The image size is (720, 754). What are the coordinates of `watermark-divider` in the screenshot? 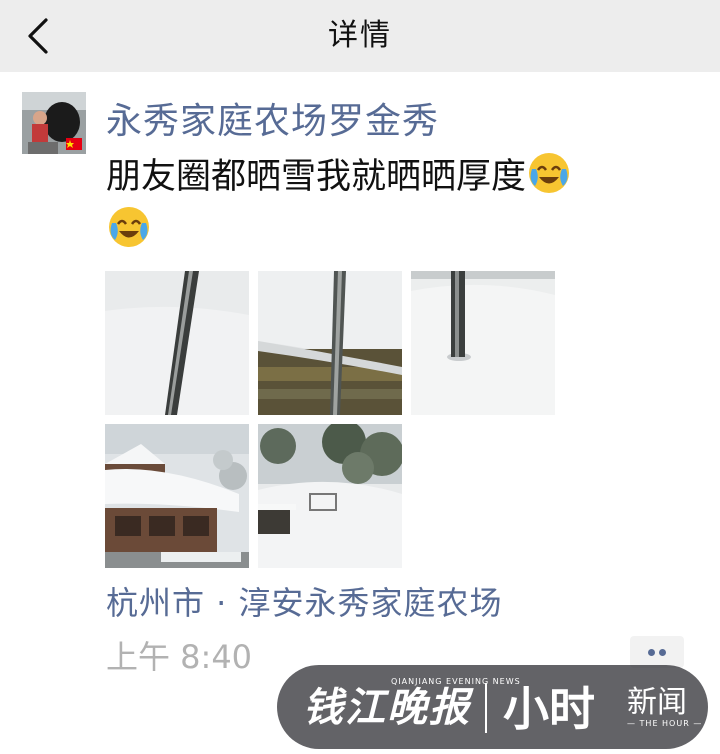 It's located at (486, 708).